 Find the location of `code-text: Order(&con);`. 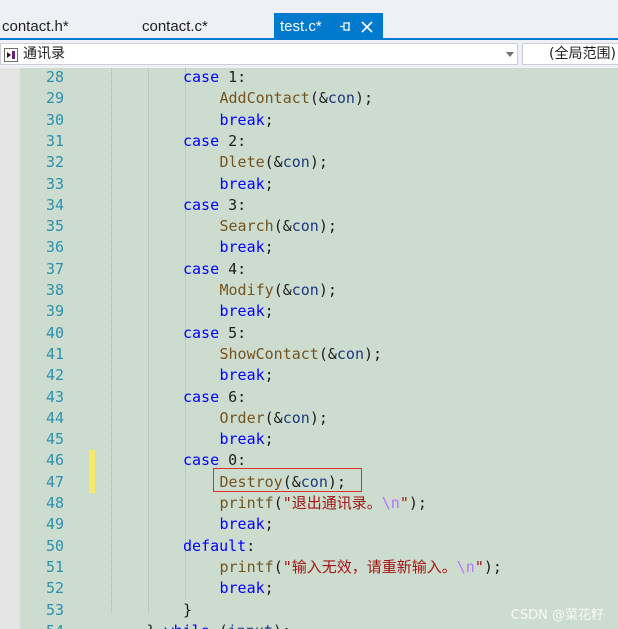

code-text: Order(&con); is located at coordinates (274, 418).